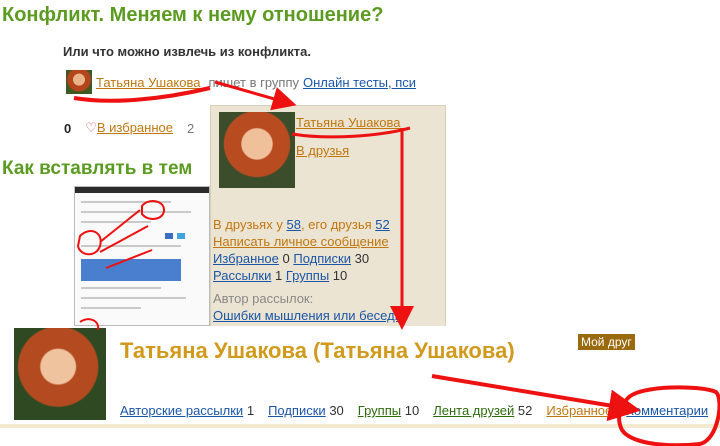 This screenshot has height=446, width=720. What do you see at coordinates (142, 190) in the screenshot?
I see `thumb-toolbar` at bounding box center [142, 190].